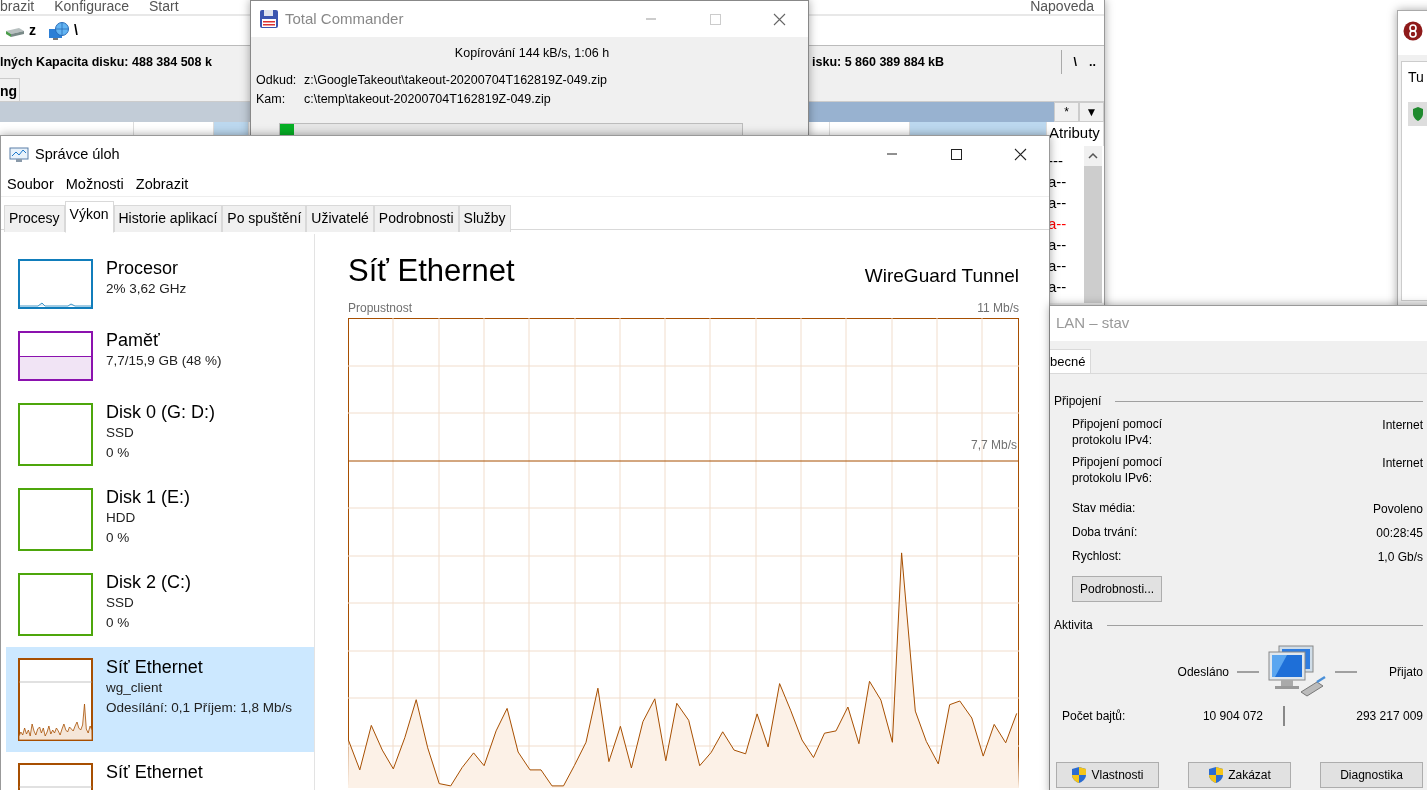 The width and height of the screenshot is (1427, 790). I want to click on resource-name: Procesor, so click(143, 268).